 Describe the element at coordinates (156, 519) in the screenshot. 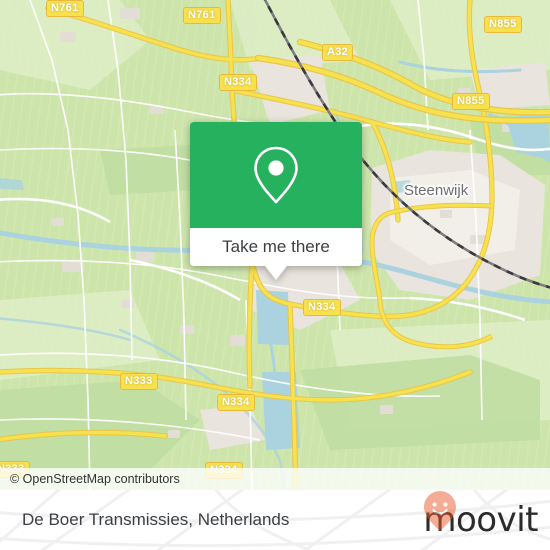

I see `page-title: De Boer Transmissies, Netherlands` at that location.